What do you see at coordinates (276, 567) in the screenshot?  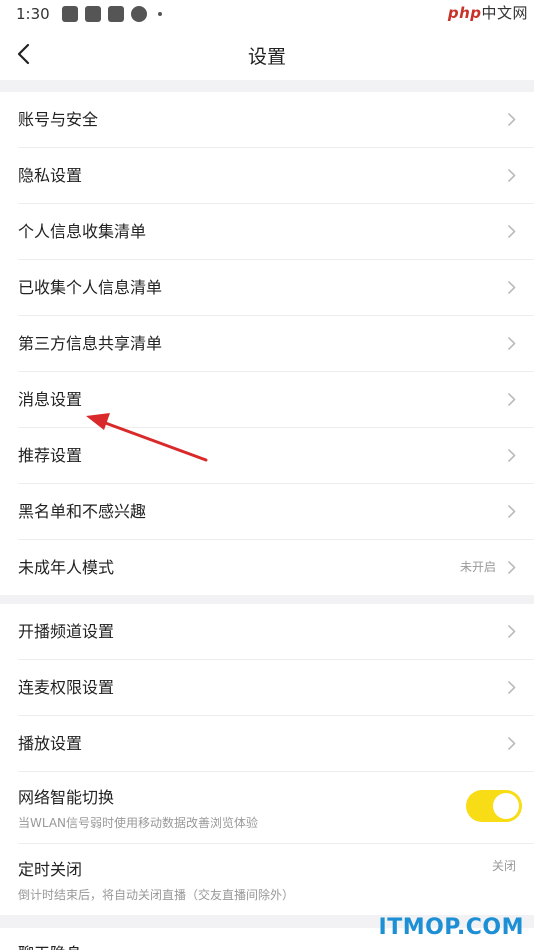 I see `setting-minor-mode: 未成年人模式 未开启` at bounding box center [276, 567].